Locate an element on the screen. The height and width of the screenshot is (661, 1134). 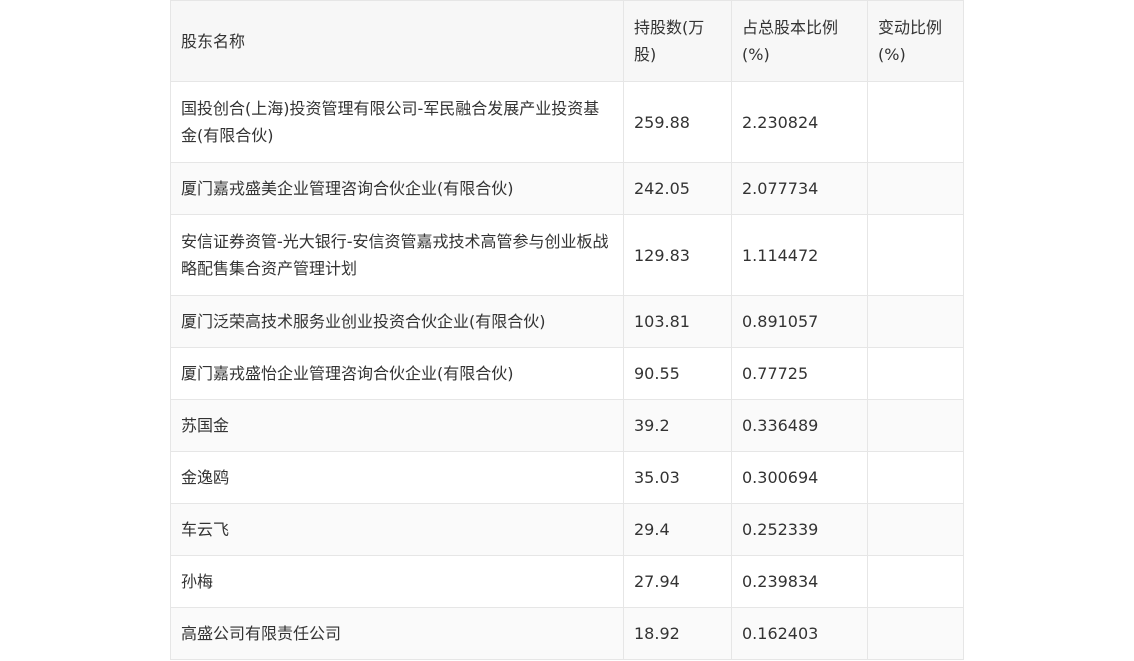
table-row: 车云飞 29.4 0.252339 is located at coordinates (567, 529).